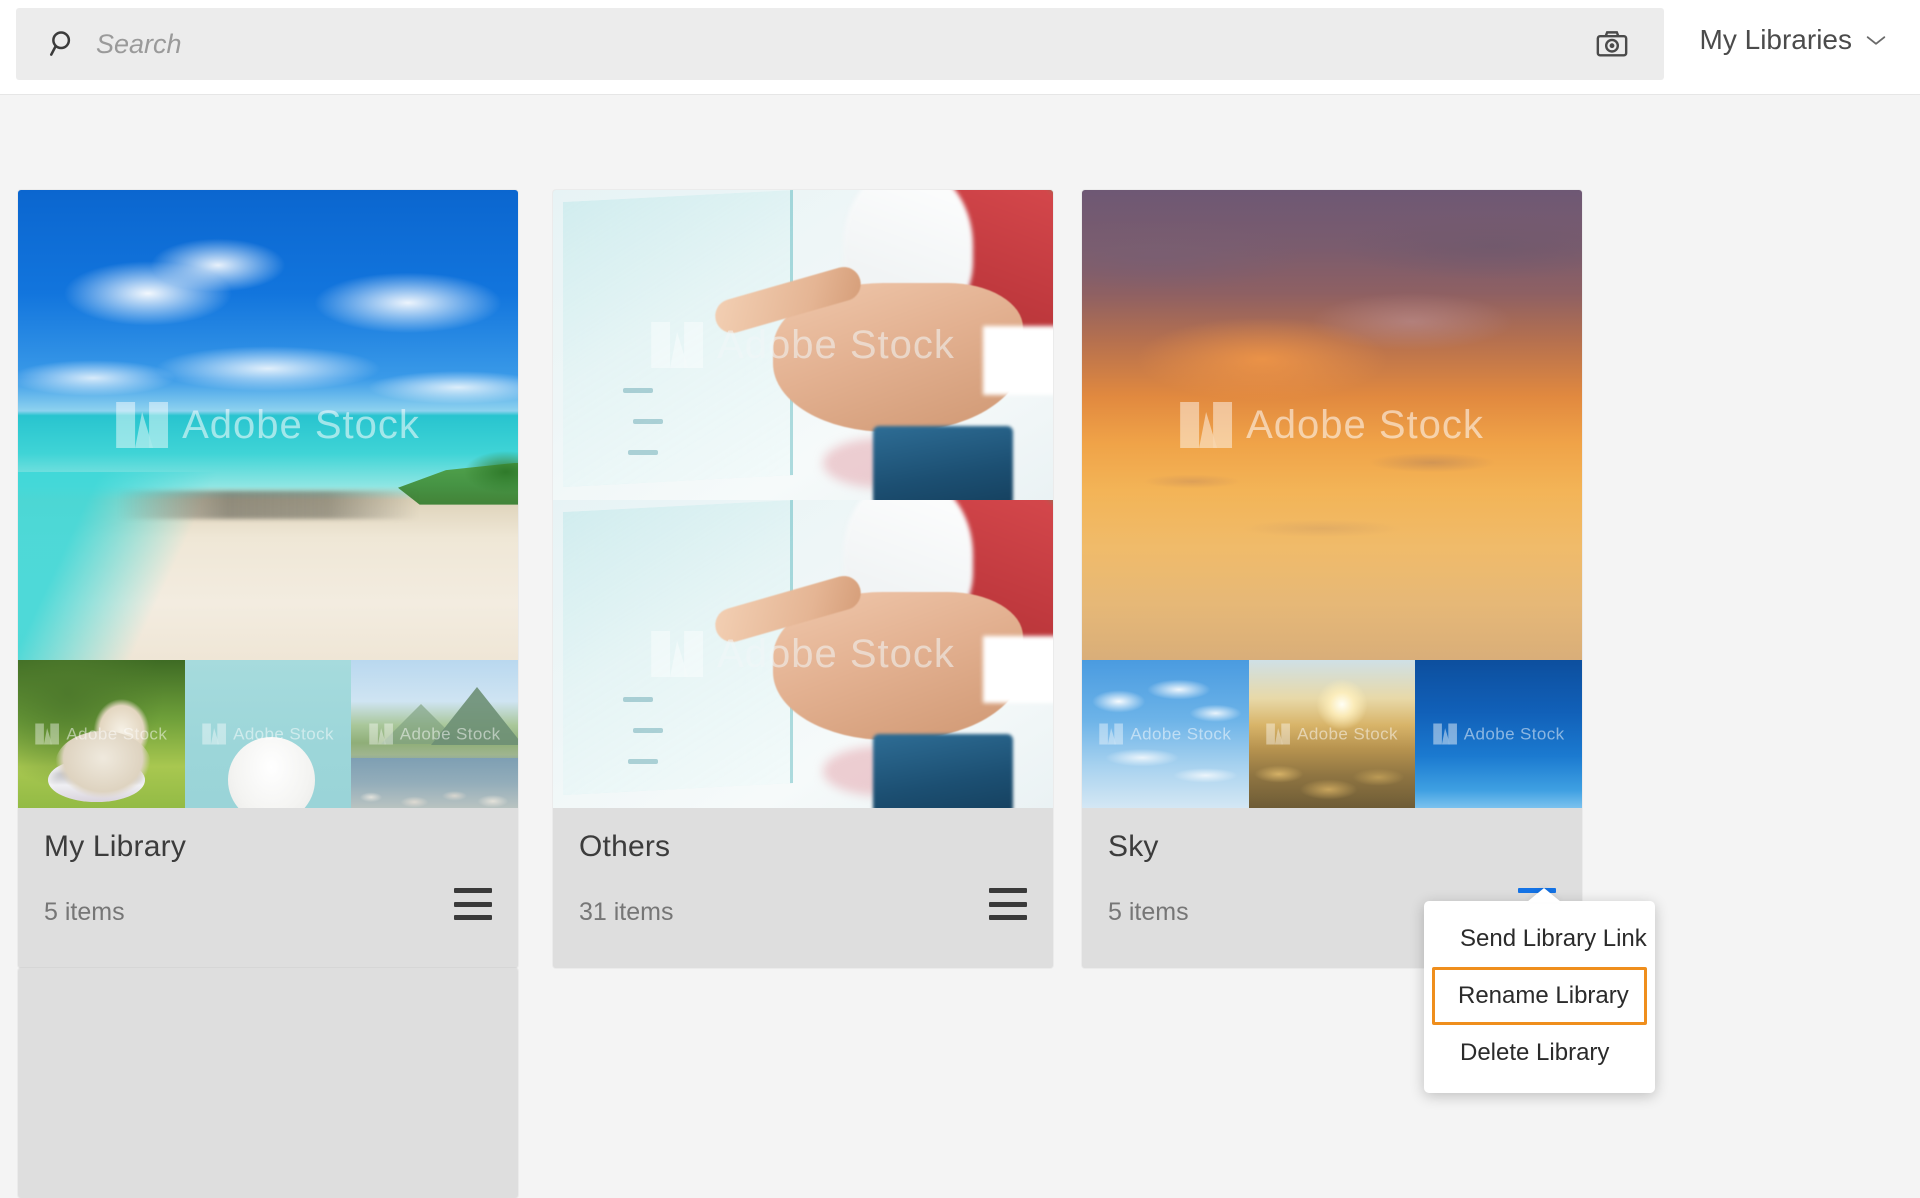  I want to click on library-name: Sky, so click(1133, 846).